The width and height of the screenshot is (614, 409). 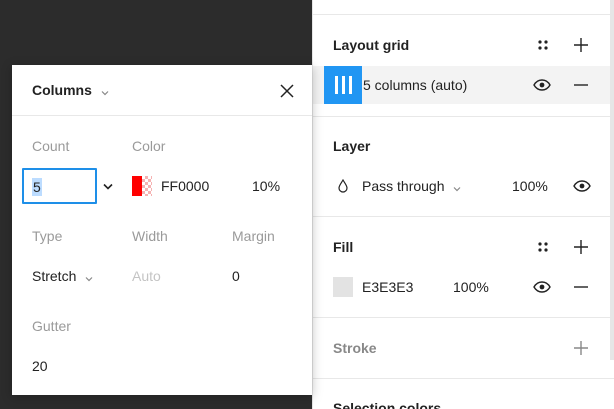 I want to click on layer-title: Layer, so click(x=352, y=146).